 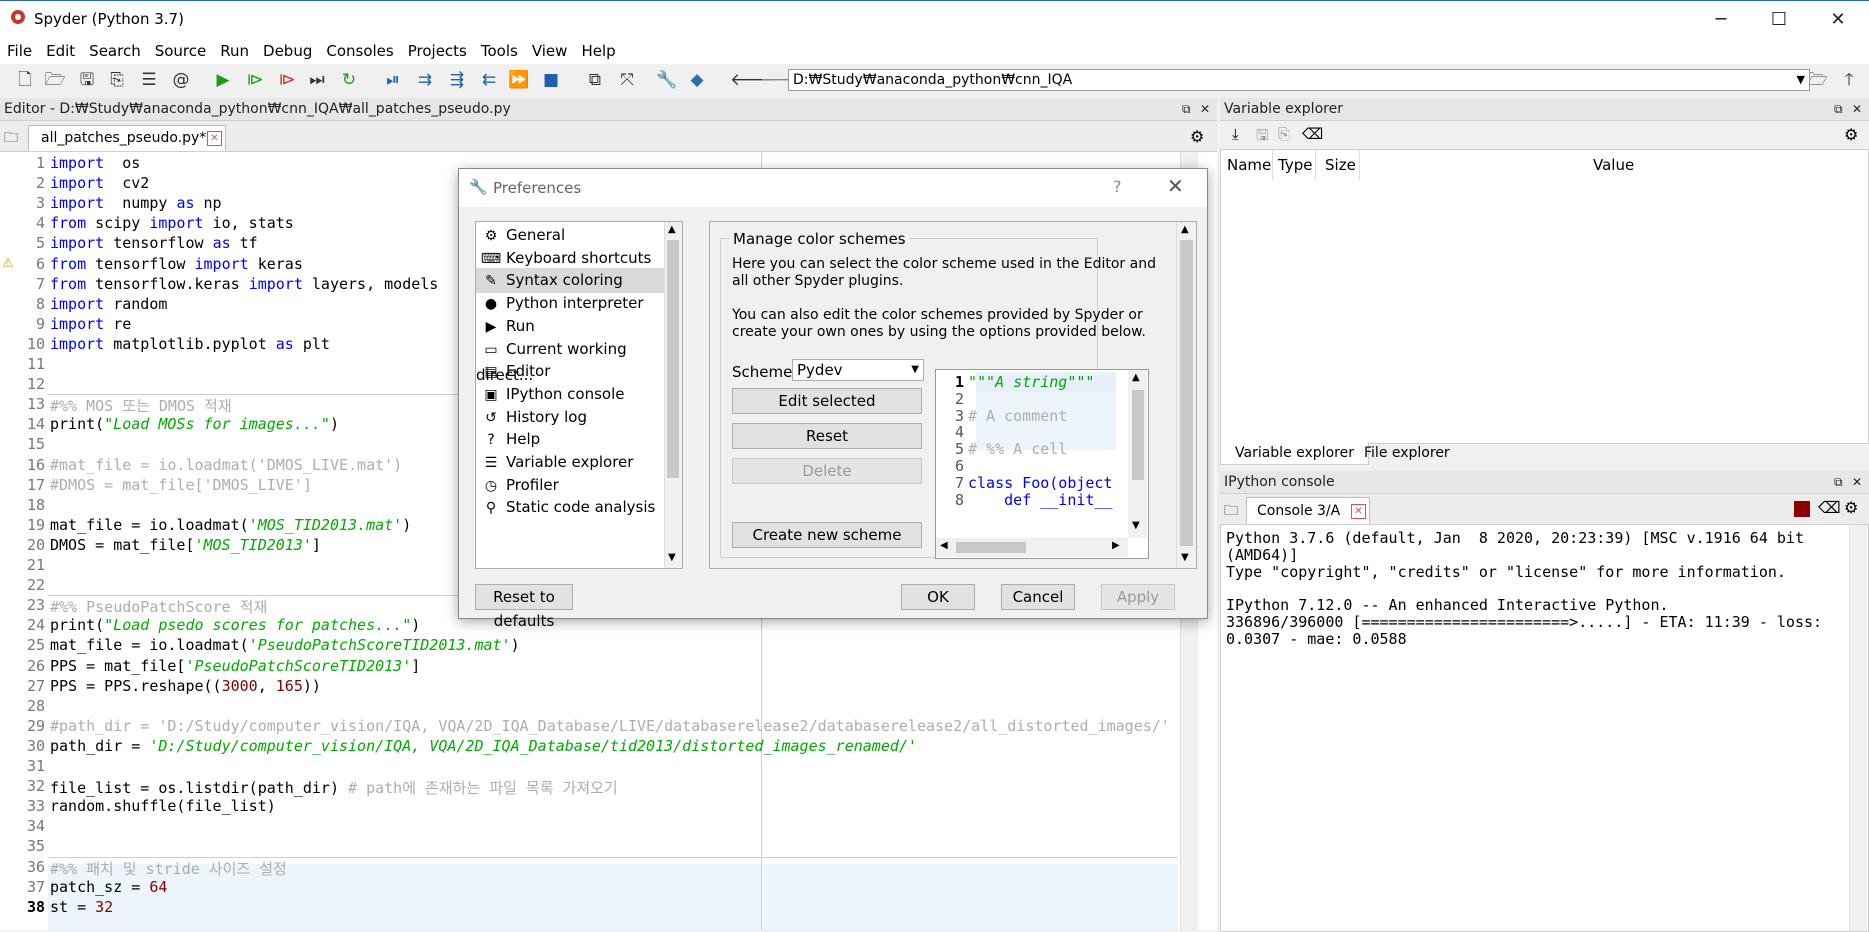 What do you see at coordinates (87, 80) in the screenshot?
I see `save-icon: 🖫` at bounding box center [87, 80].